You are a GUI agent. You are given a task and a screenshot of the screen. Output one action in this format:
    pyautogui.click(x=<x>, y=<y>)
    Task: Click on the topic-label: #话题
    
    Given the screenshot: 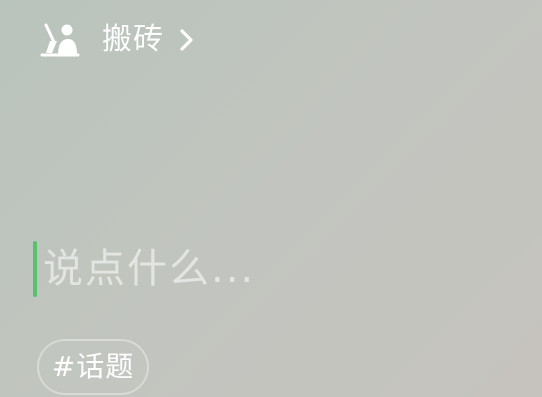 What is the action you would take?
    pyautogui.click(x=93, y=366)
    